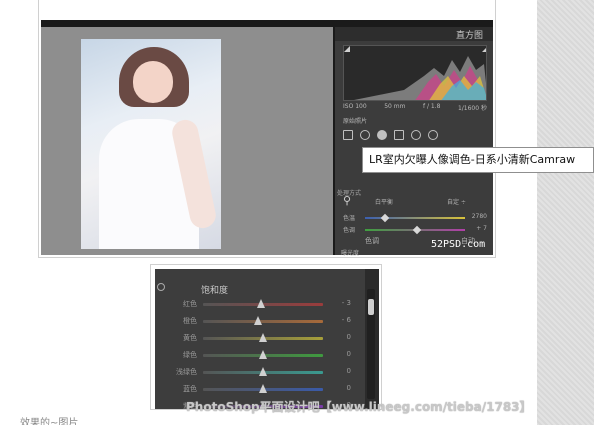  What do you see at coordinates (190, 304) in the screenshot?
I see `saturation-slider-label: 红色` at bounding box center [190, 304].